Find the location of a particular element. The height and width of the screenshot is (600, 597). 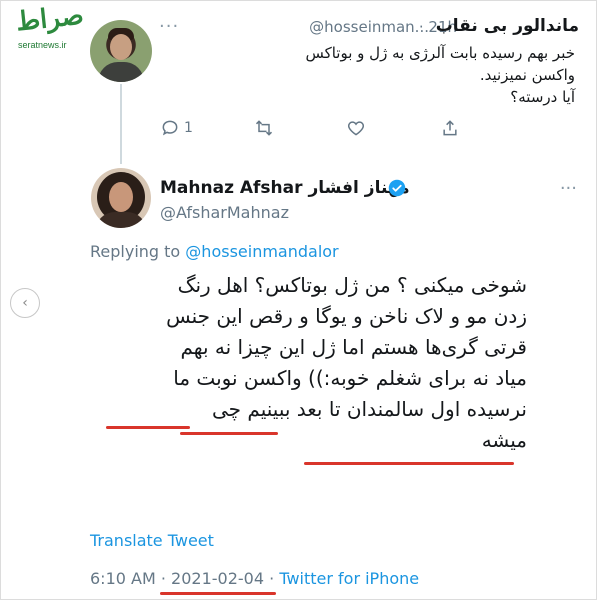

tweet-time: 6:10 AM is located at coordinates (123, 578).